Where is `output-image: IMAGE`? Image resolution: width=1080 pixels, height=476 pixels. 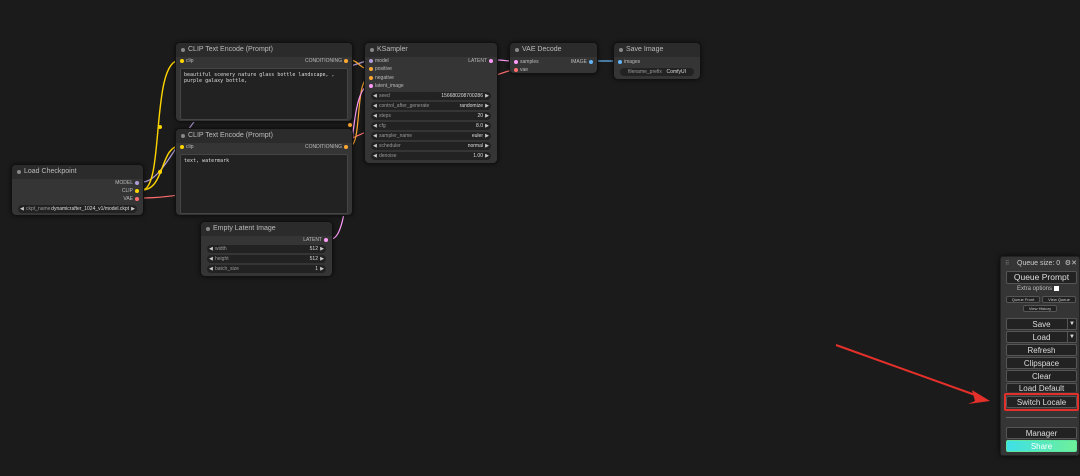 output-image: IMAGE is located at coordinates (583, 62).